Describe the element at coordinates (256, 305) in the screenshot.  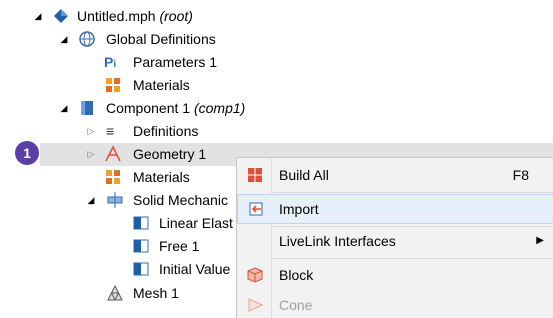
I see `cone-icon` at that location.